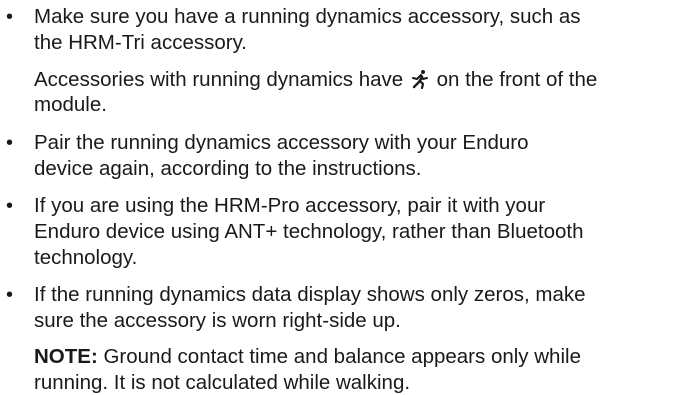 Image resolution: width=694 pixels, height=395 pixels. I want to click on running-figure-icon, so click(419, 79).